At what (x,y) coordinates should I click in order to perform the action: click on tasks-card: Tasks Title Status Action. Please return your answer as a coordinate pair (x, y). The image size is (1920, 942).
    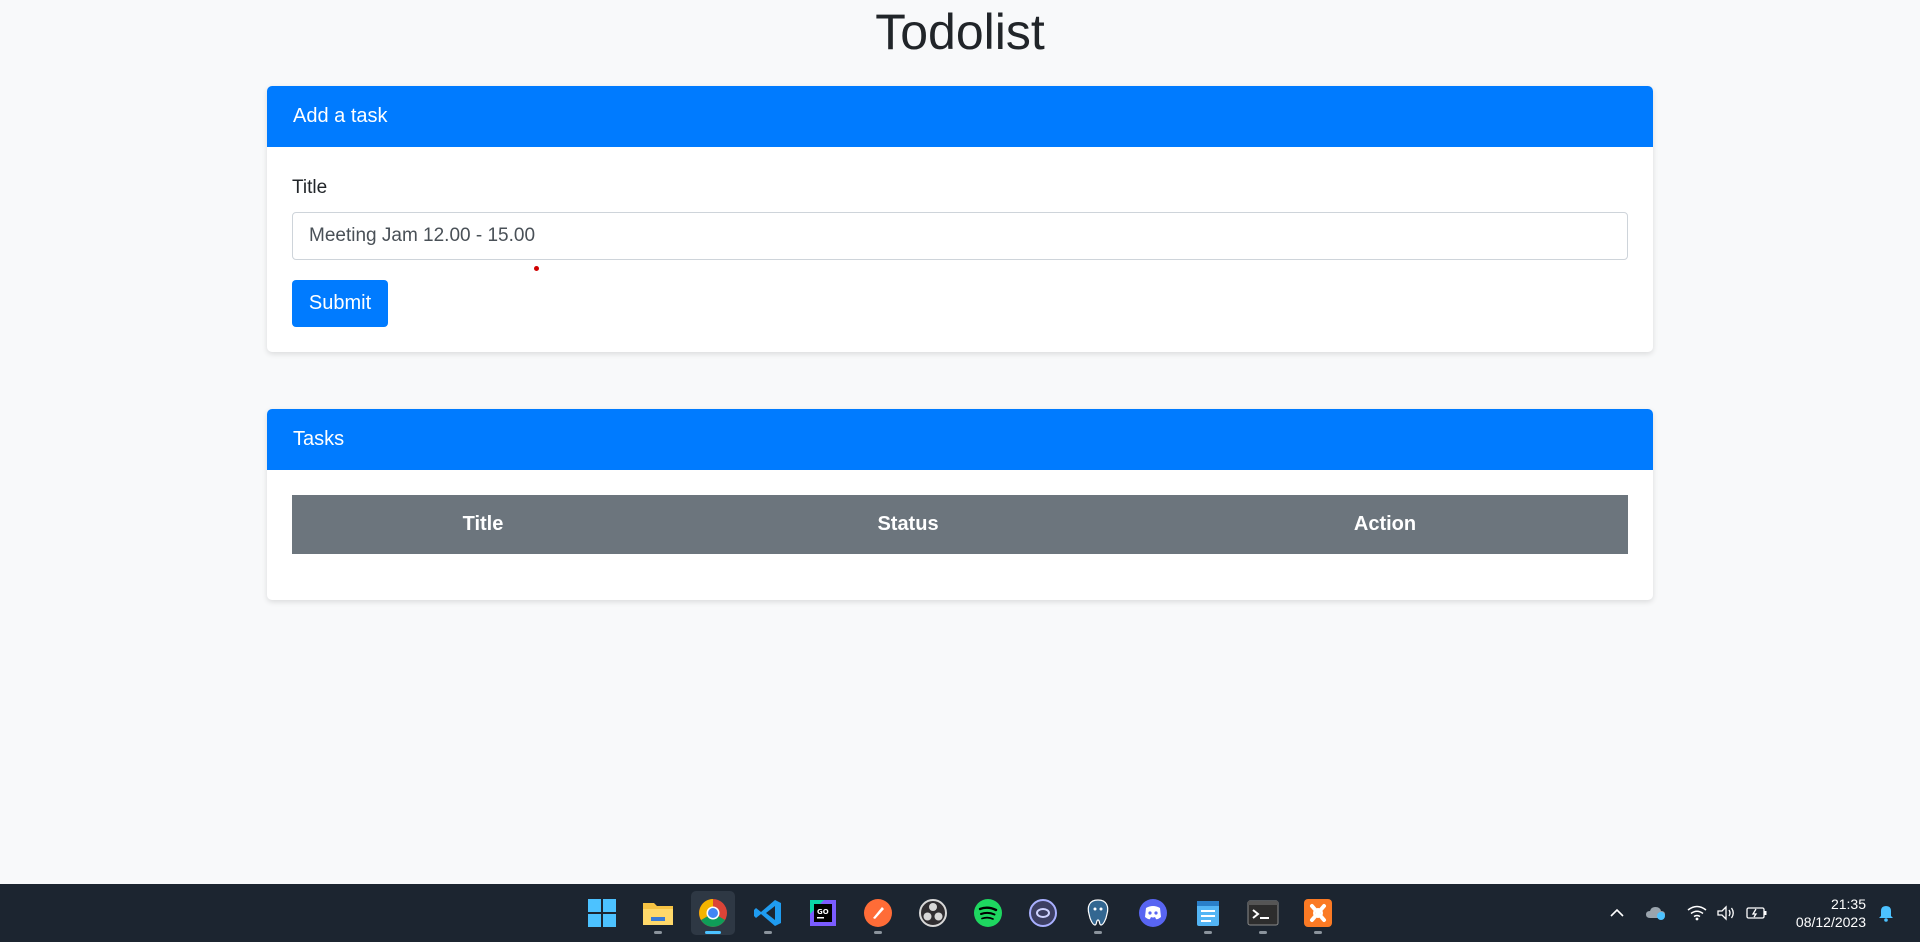
    Looking at the image, I should click on (960, 504).